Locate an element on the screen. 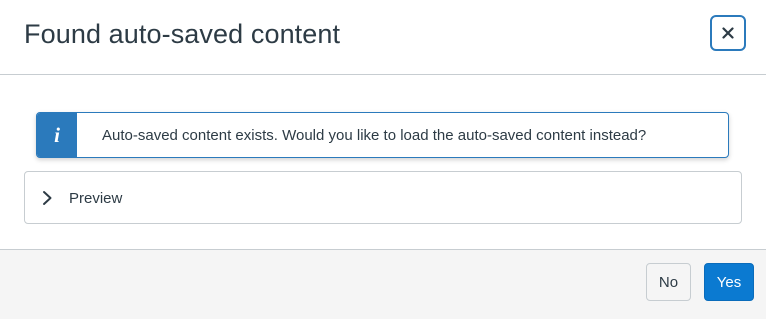 The image size is (766, 319). alert-icon-box: i is located at coordinates (57, 135).